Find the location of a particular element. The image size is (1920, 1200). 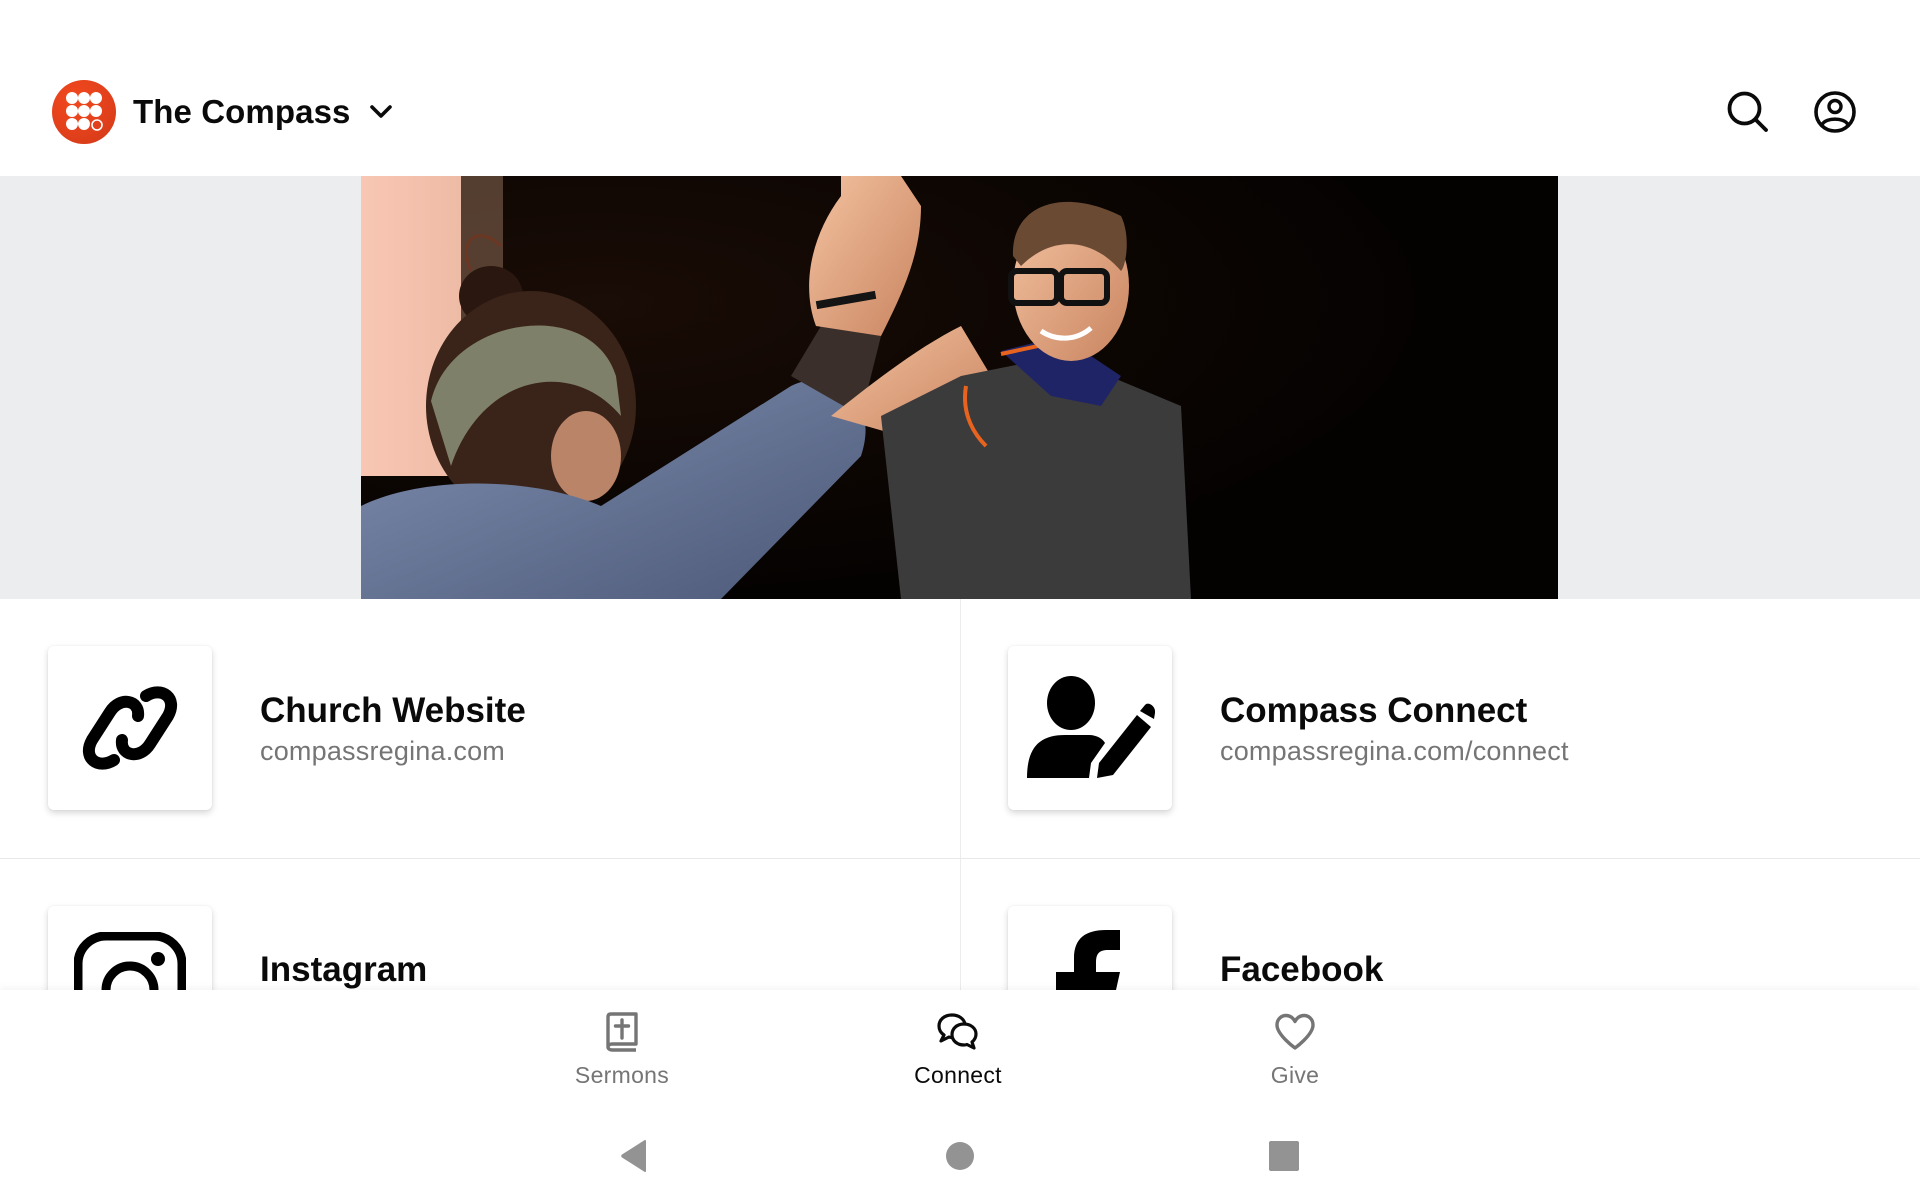

user-edit-icon-tile is located at coordinates (1090, 728).